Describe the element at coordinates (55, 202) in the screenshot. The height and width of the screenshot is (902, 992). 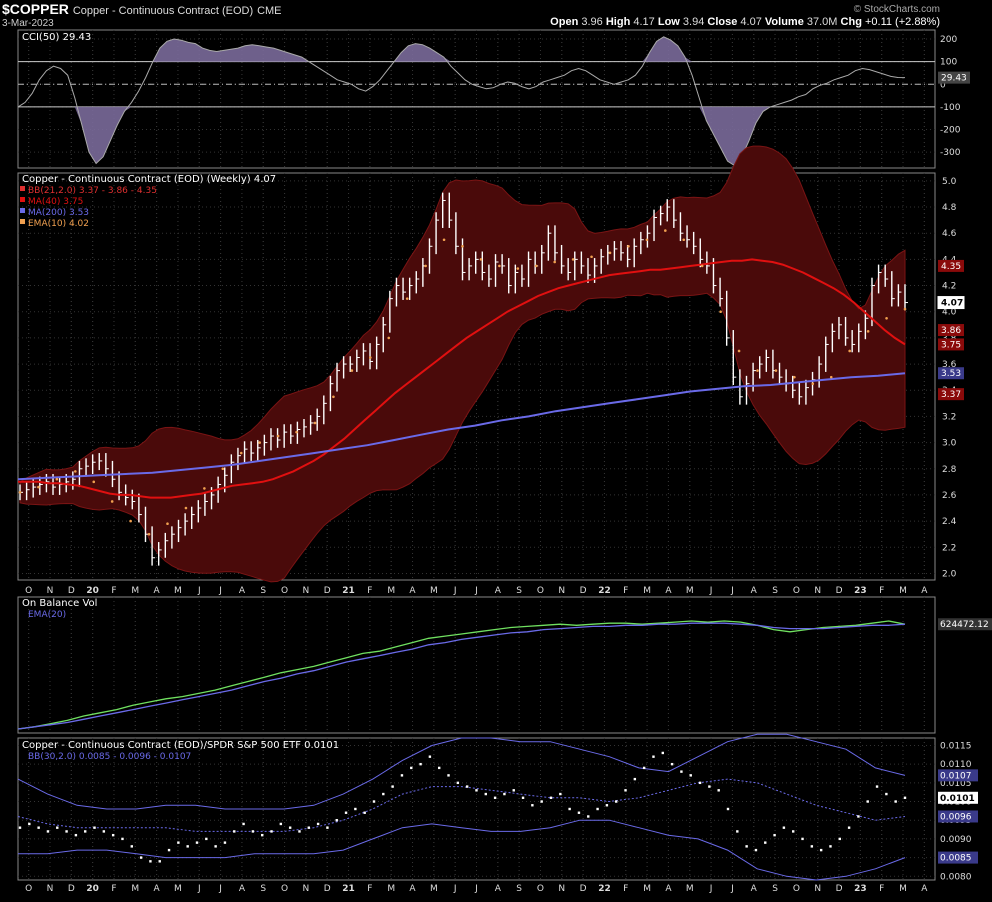
I see `price-legend-entry: MA(40) 3.75` at that location.